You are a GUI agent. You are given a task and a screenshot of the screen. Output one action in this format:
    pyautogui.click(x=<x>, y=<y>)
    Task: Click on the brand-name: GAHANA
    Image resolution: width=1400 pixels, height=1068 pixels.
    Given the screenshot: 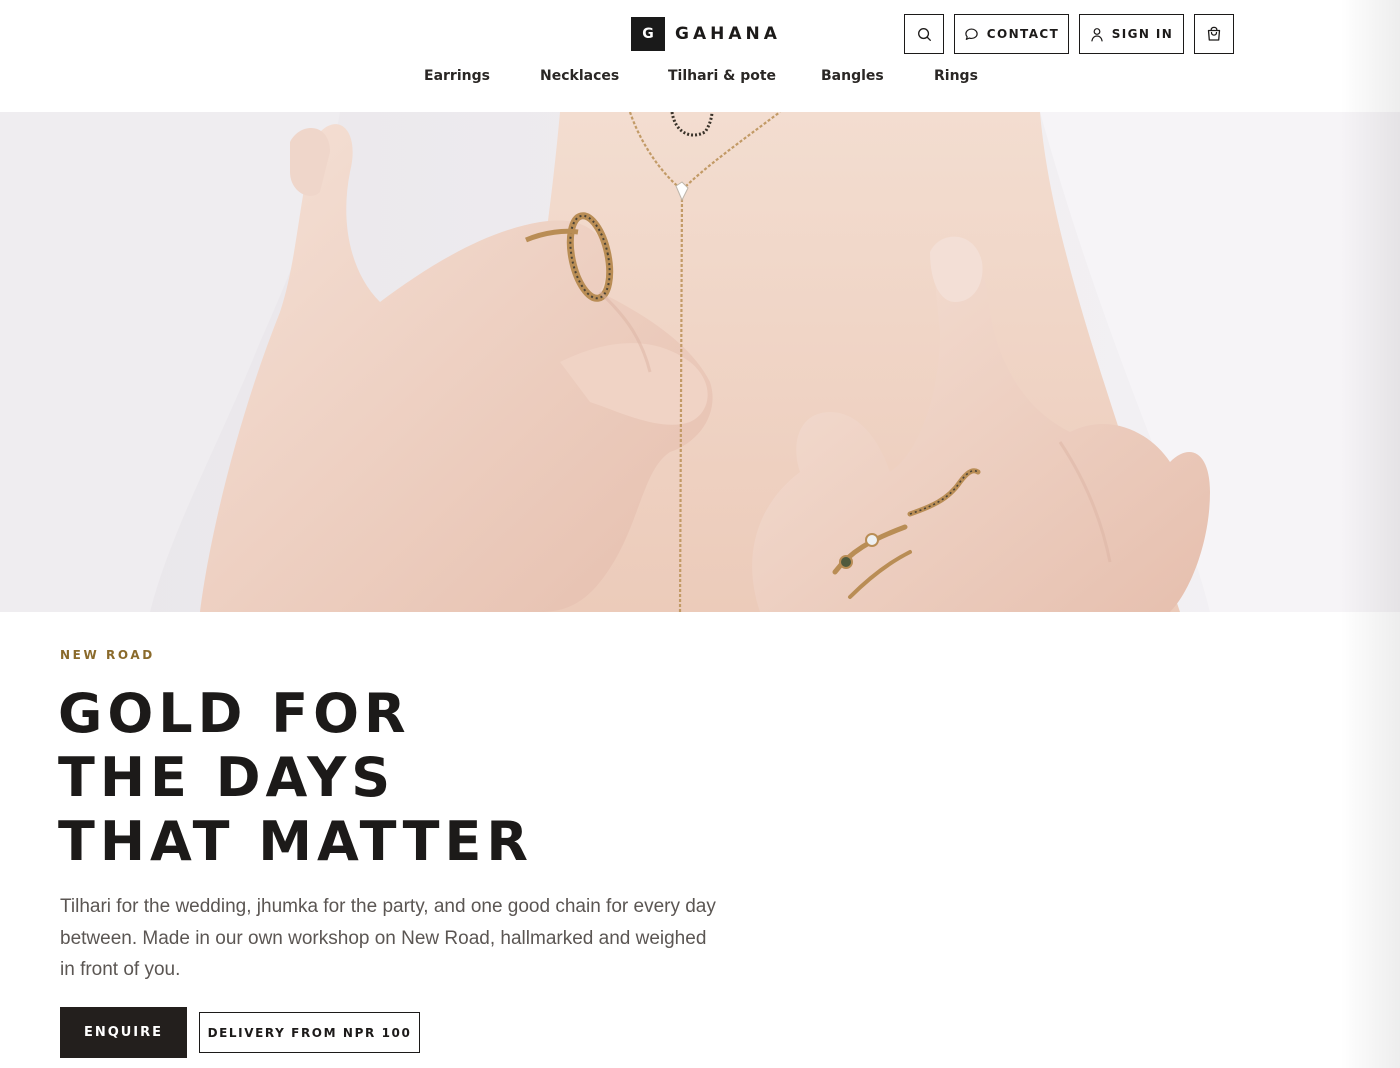 What is the action you would take?
    pyautogui.click(x=728, y=34)
    